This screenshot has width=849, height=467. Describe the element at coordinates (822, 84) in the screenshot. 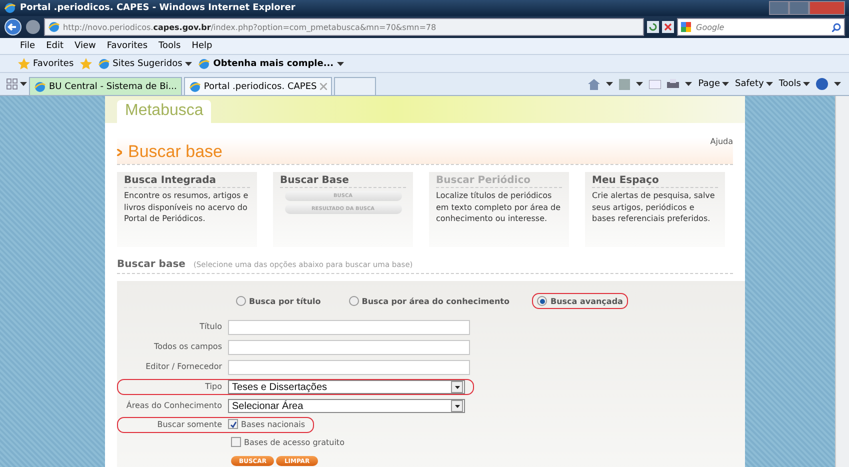

I see `help-icon` at that location.